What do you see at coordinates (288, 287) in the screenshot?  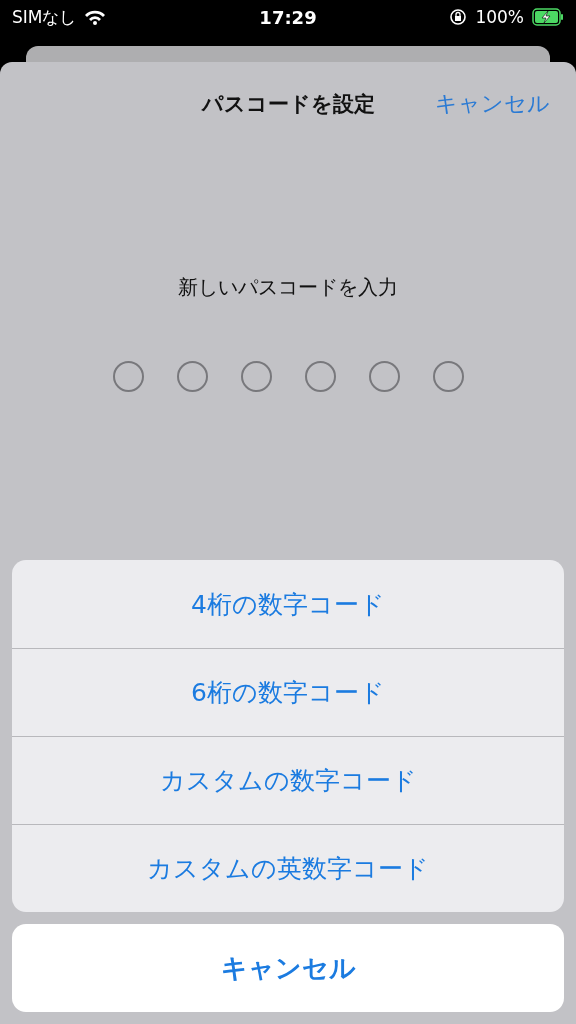 I see `passcode-prompt: 新しいパスコードを入力` at bounding box center [288, 287].